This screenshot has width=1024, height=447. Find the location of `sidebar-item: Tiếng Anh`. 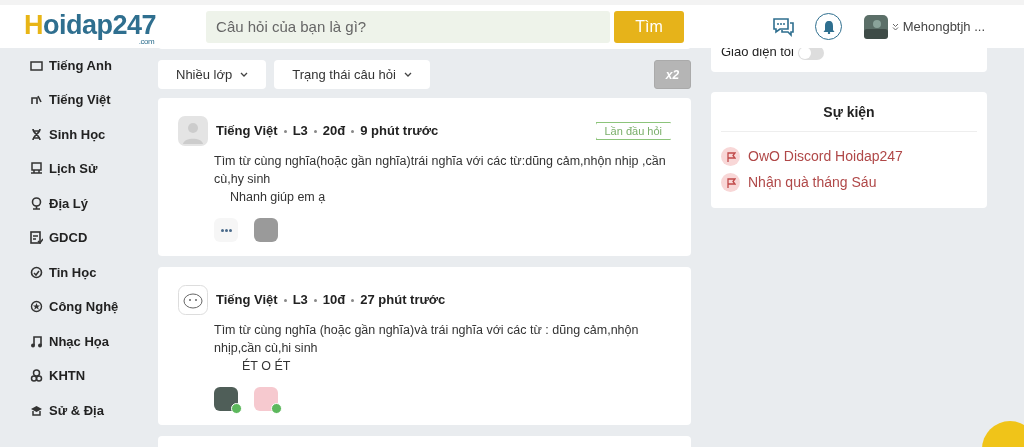

sidebar-item: Tiếng Anh is located at coordinates (94, 65).